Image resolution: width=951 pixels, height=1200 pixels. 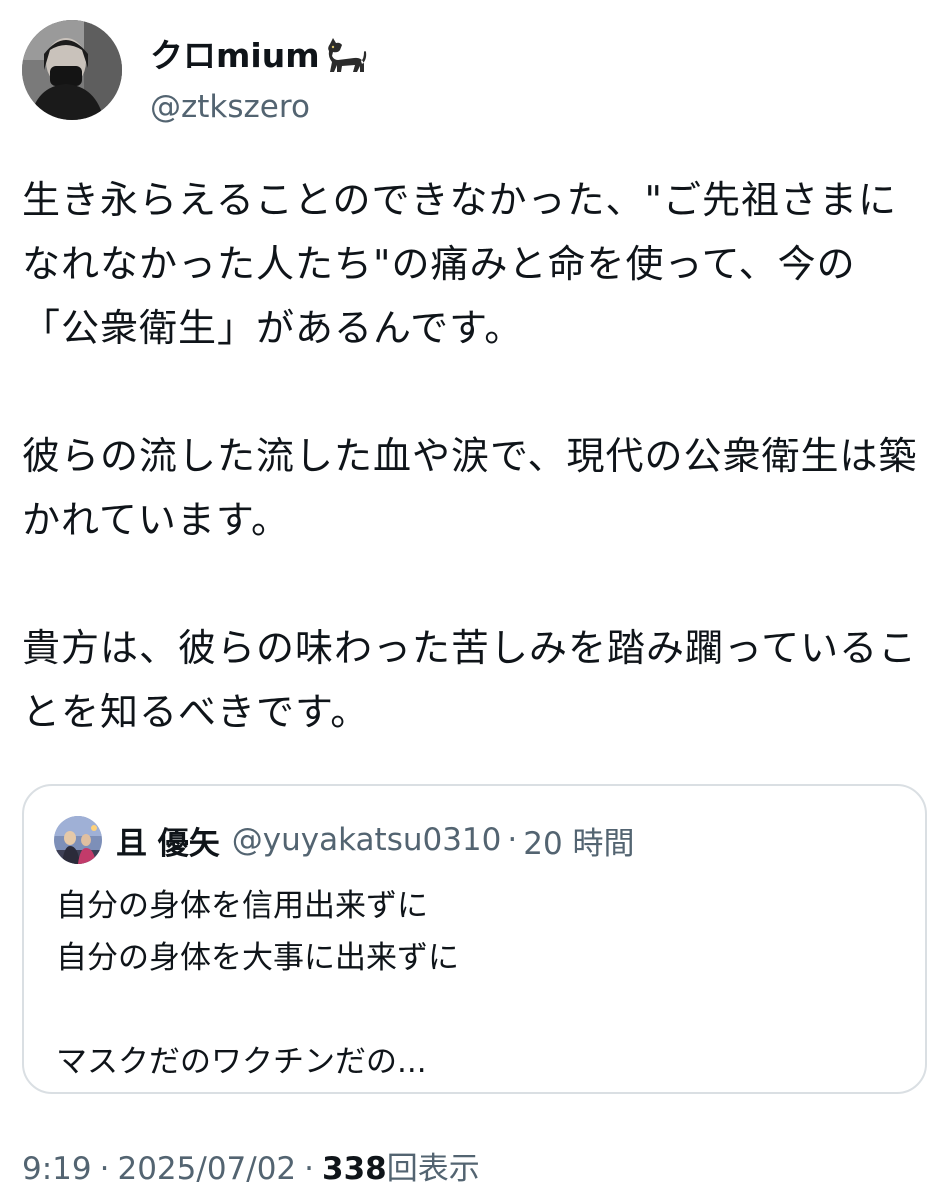 I want to click on quoted-author-avatar, so click(x=78, y=840).